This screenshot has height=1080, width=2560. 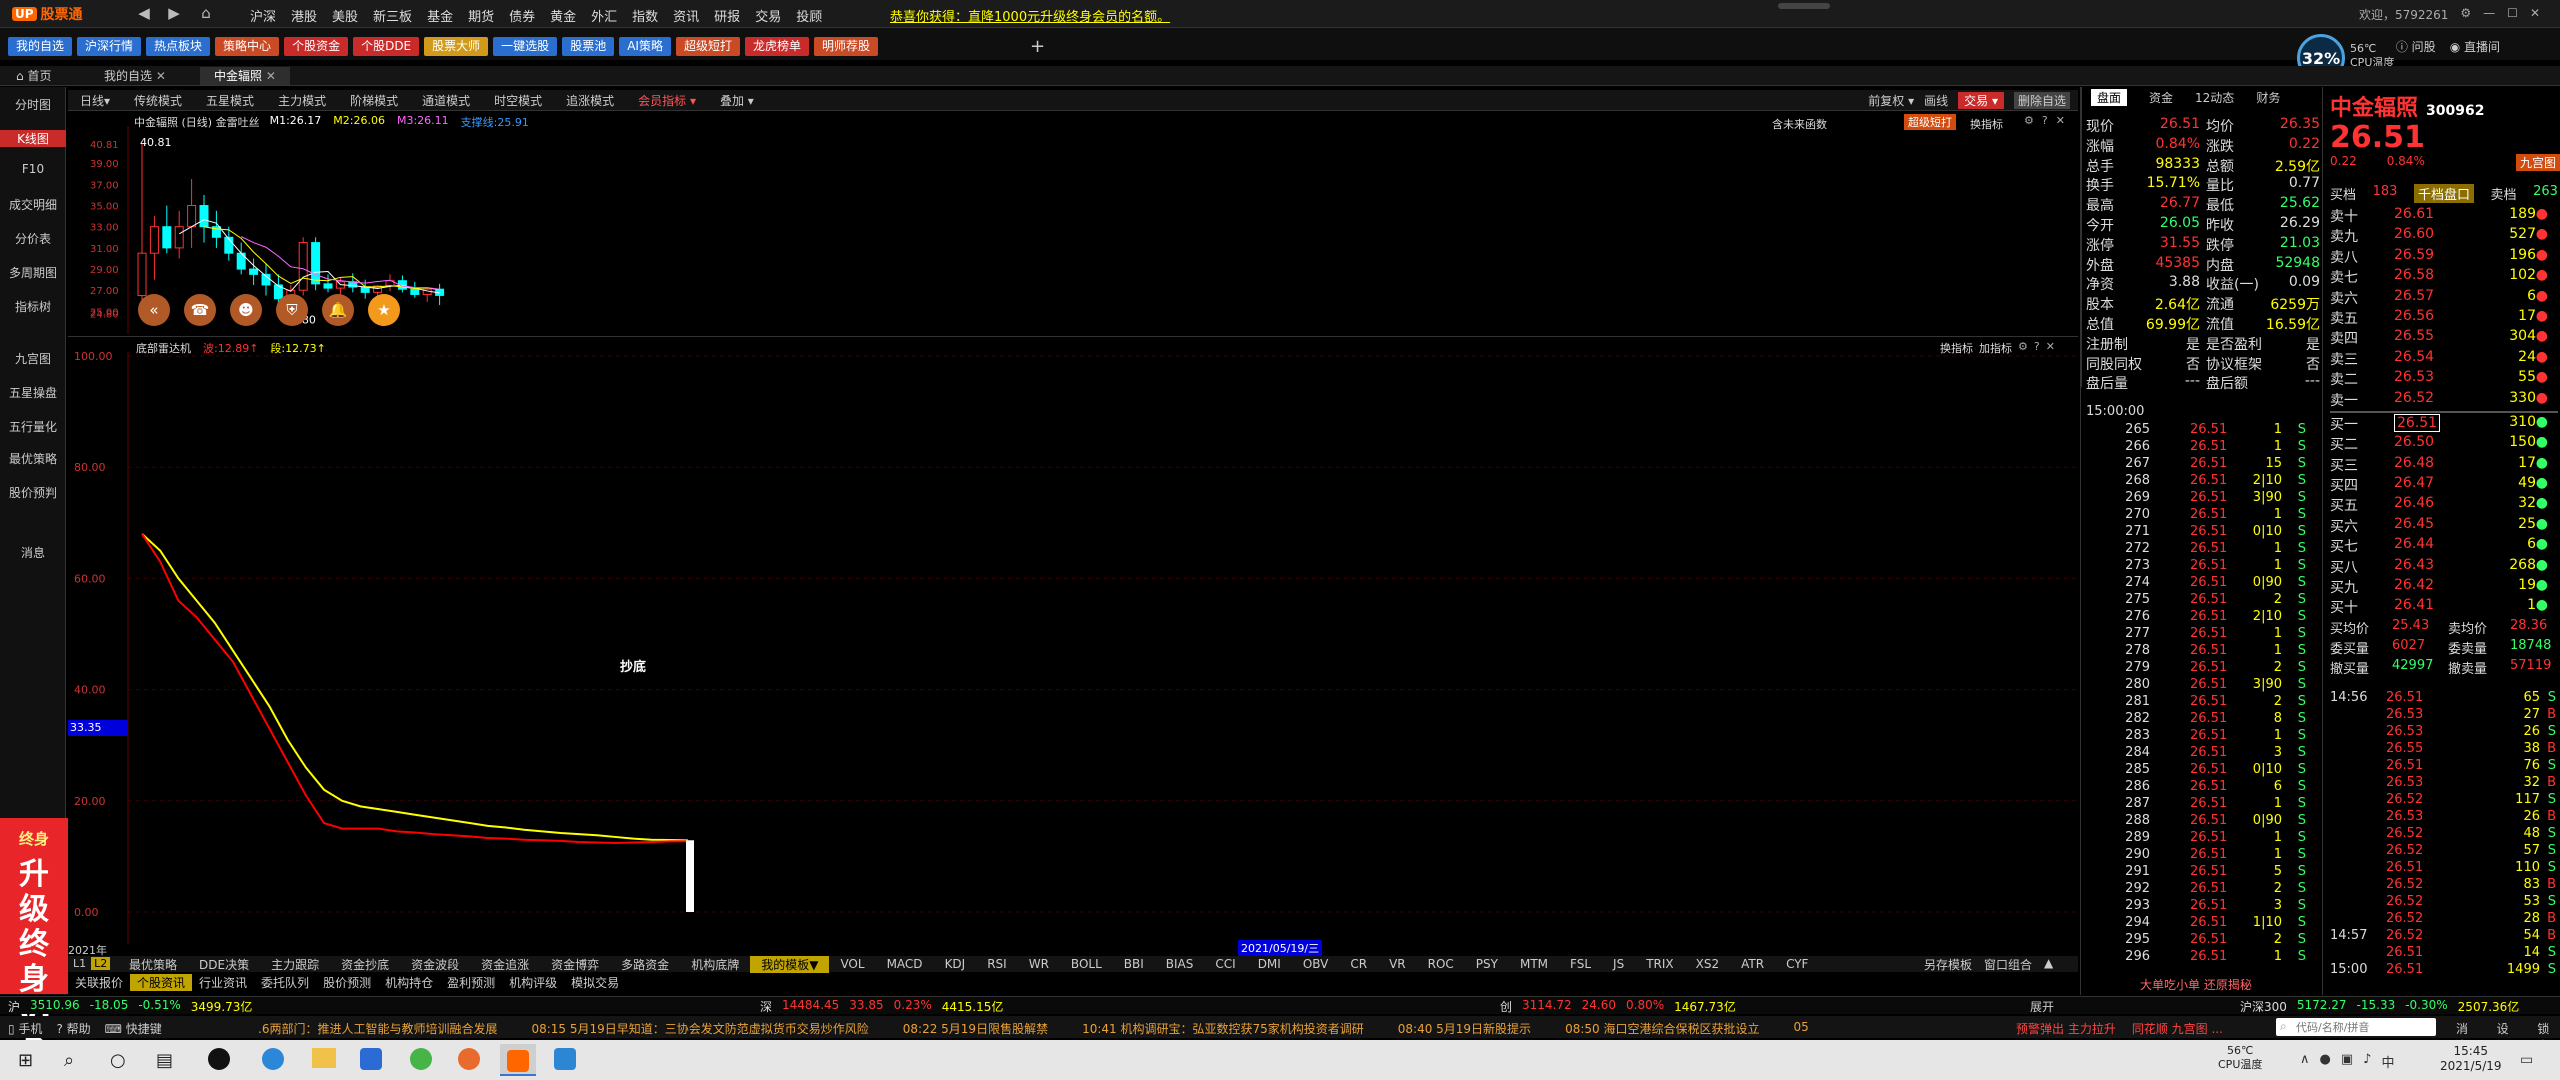 I want to click on bottom-tab: 我的模板▼, so click(x=790, y=964).